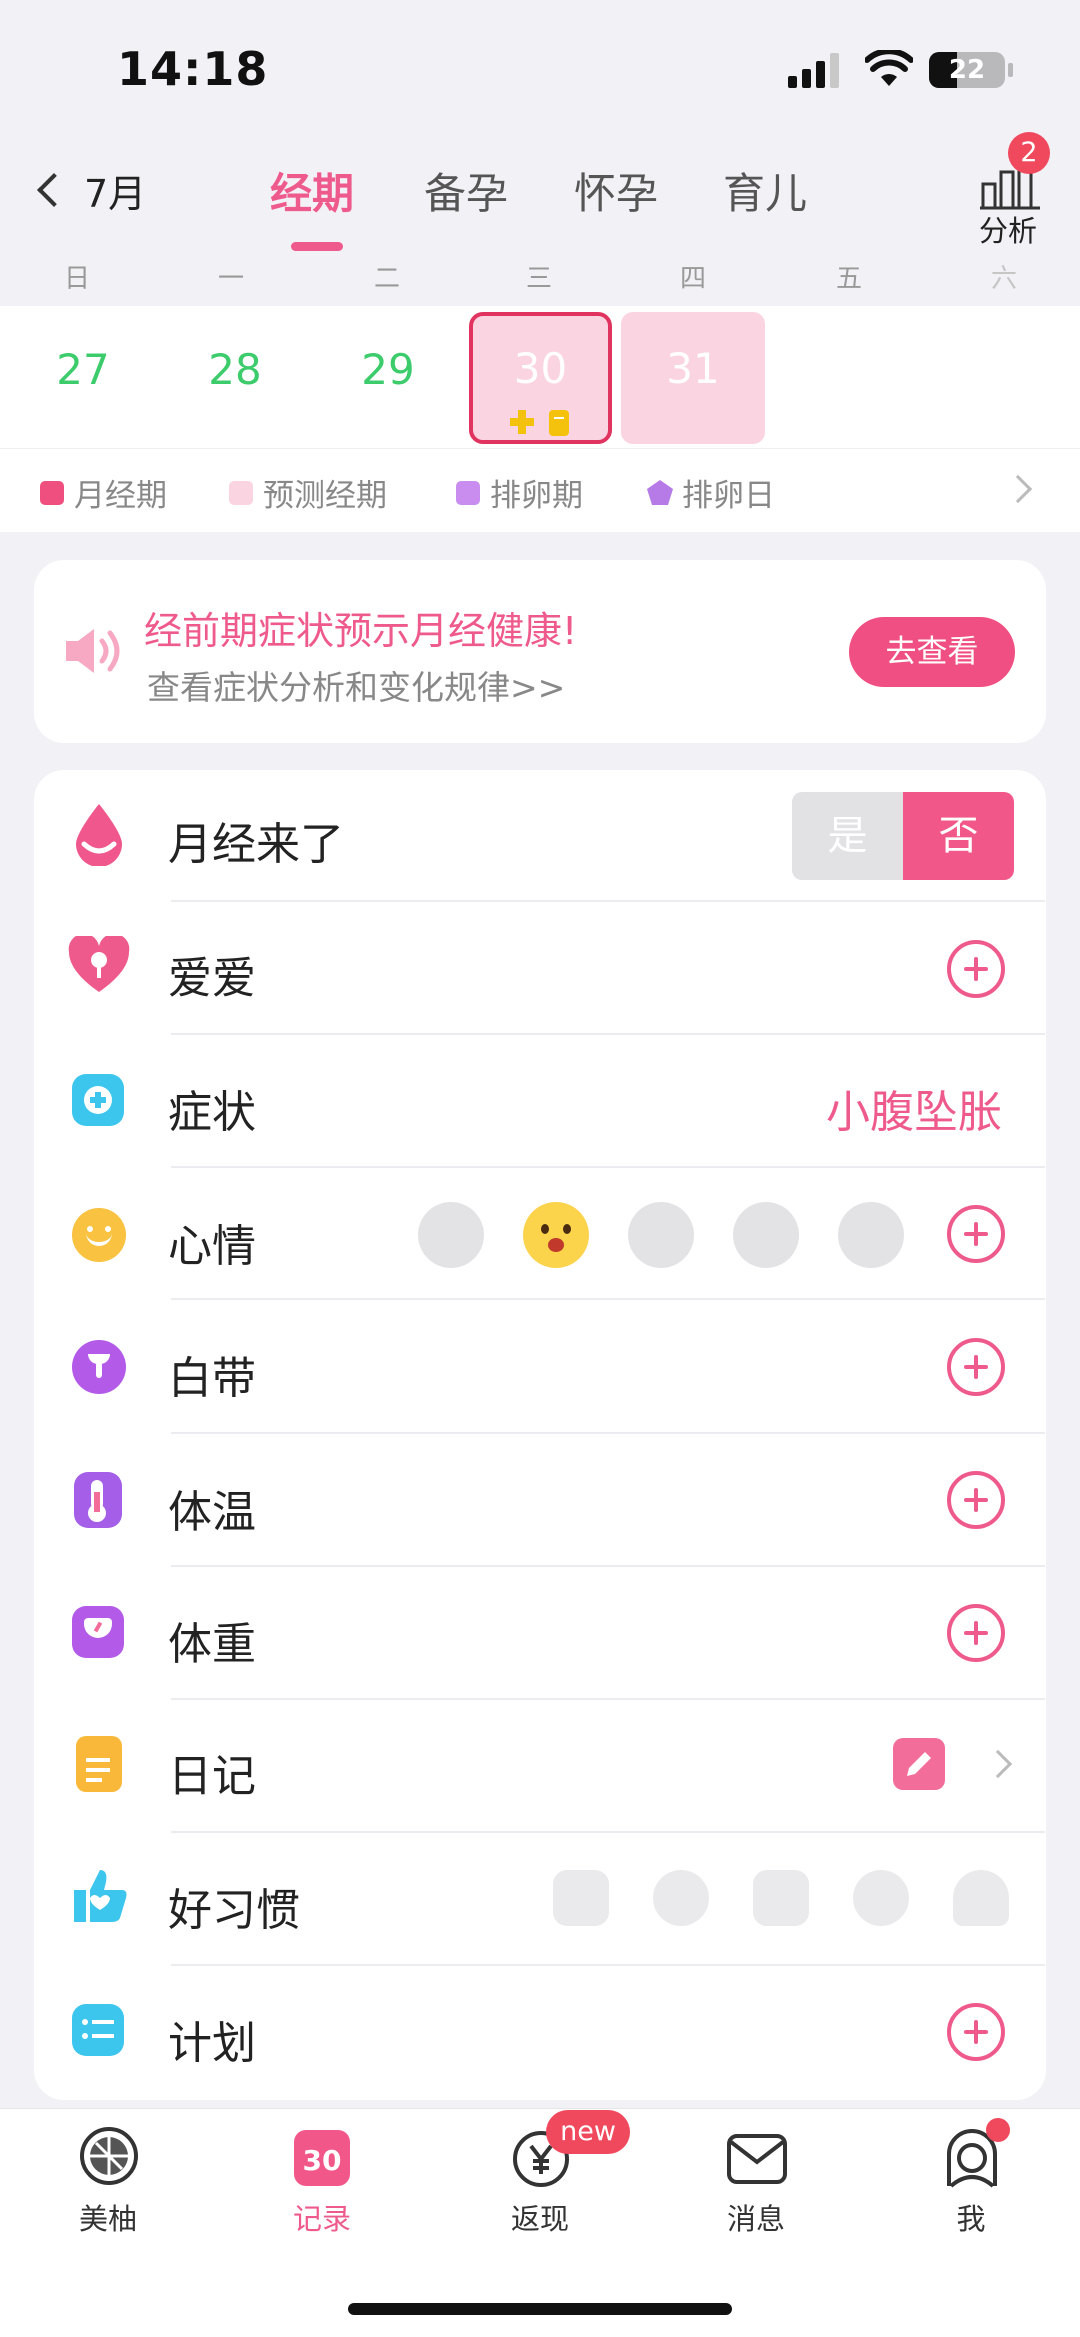 The height and width of the screenshot is (2337, 1080). What do you see at coordinates (212, 1776) in the screenshot?
I see `diary-label: 日记` at bounding box center [212, 1776].